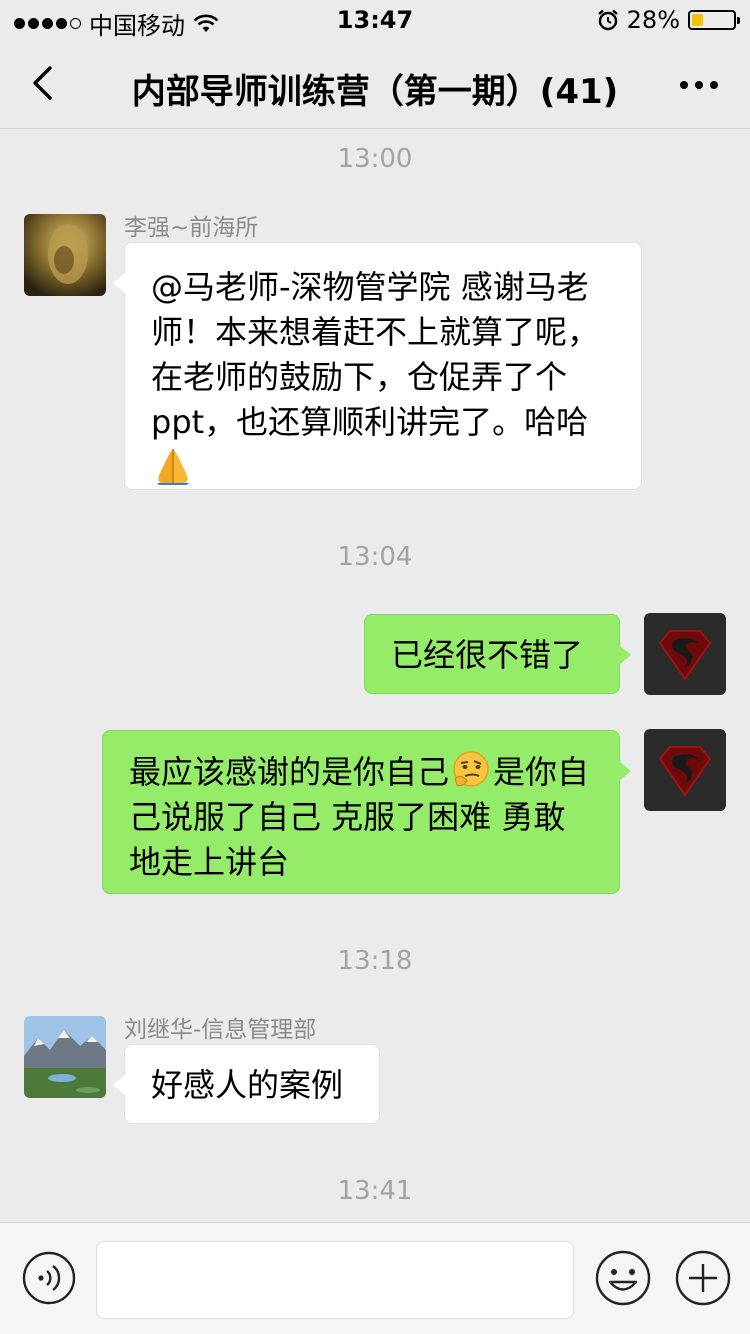  Describe the element at coordinates (375, 159) in the screenshot. I see `timestamp: 13:00` at that location.